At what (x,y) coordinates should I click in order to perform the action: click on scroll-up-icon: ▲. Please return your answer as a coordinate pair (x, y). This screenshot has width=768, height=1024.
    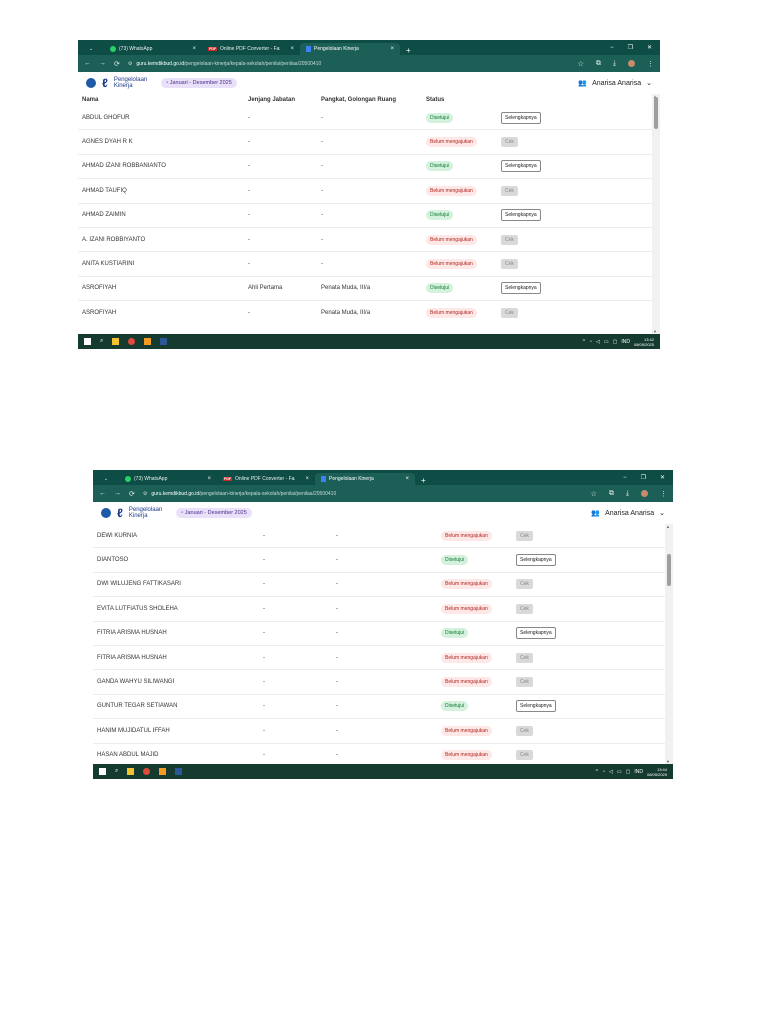
    Looking at the image, I should click on (668, 526).